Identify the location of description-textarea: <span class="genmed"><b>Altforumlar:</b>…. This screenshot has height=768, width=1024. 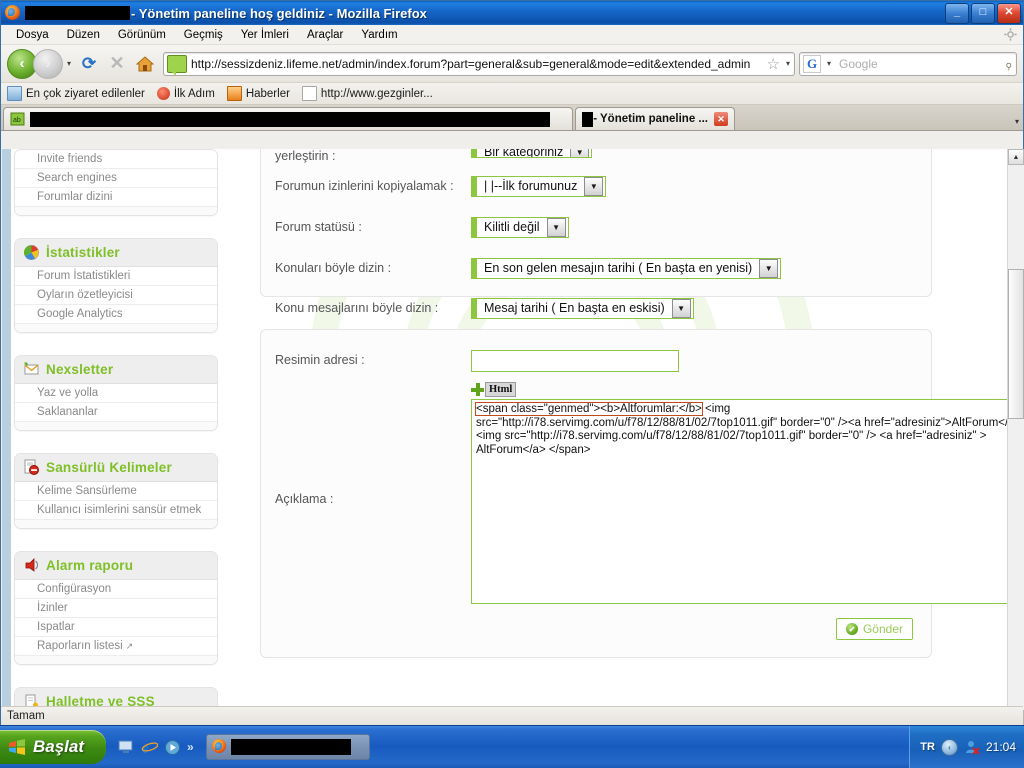
(747, 501).